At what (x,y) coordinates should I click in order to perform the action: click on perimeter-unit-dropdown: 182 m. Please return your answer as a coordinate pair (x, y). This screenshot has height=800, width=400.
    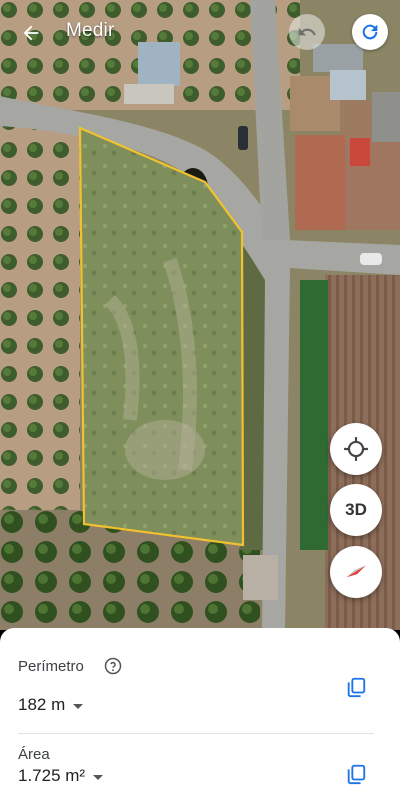
    Looking at the image, I should click on (51, 705).